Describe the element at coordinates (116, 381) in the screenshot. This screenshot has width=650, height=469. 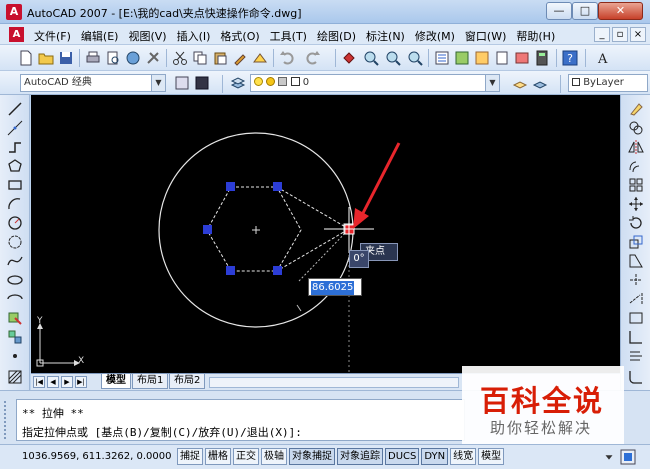
I see `tab-model: 模型` at that location.